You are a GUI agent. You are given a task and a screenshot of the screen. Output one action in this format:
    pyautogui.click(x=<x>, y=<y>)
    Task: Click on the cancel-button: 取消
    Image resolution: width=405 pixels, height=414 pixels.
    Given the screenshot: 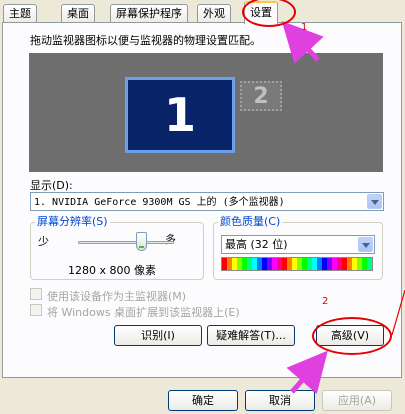 What is the action you would take?
    pyautogui.click(x=280, y=400)
    